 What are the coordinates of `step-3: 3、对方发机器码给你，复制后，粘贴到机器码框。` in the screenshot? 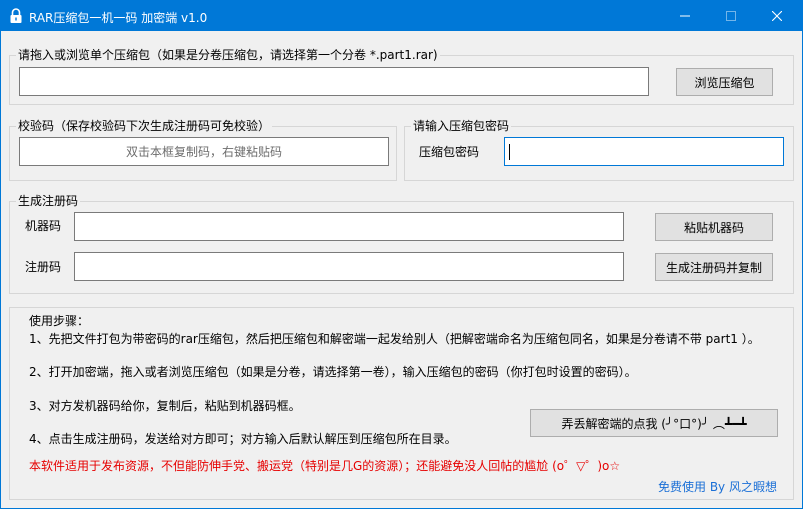 It's located at (165, 406).